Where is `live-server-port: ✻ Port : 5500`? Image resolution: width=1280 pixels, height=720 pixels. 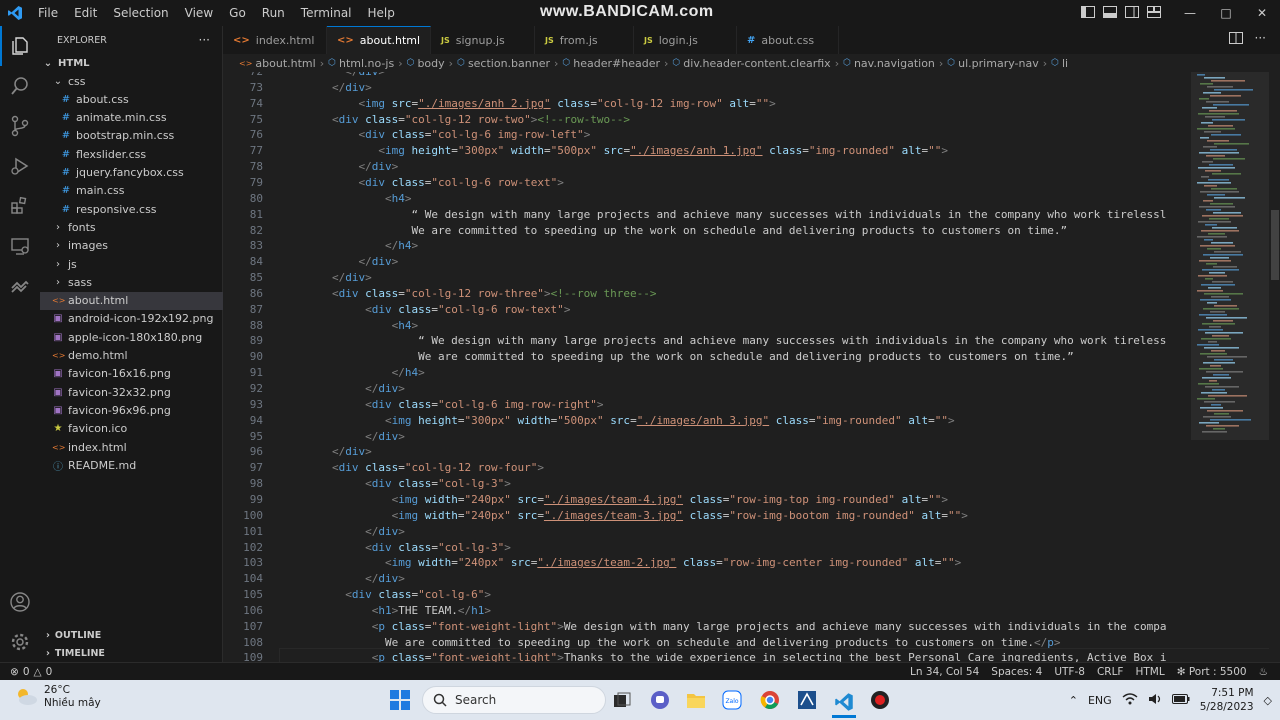
live-server-port: ✻ Port : 5500 is located at coordinates (1212, 672).